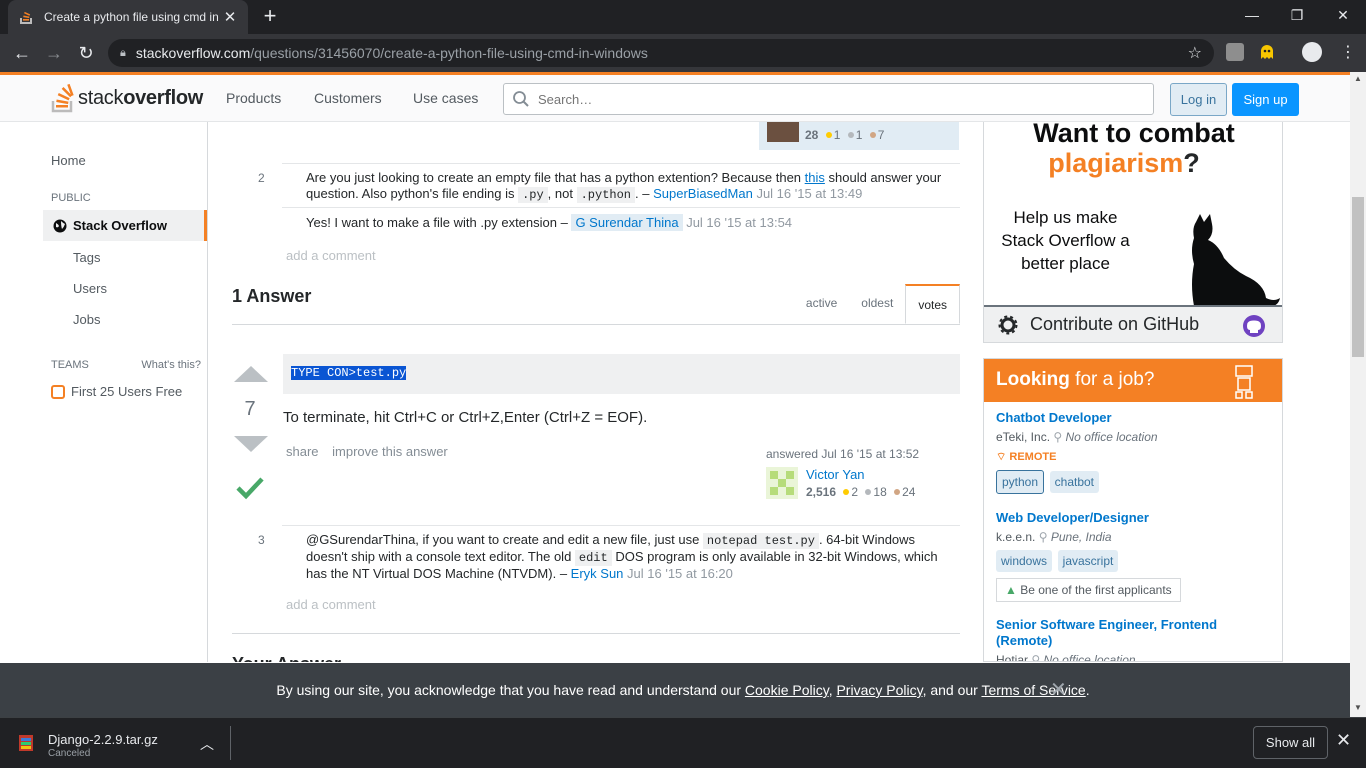 The width and height of the screenshot is (1366, 768). Describe the element at coordinates (1074, 482) in the screenshot. I see `tag-chatbot: chatbot` at that location.